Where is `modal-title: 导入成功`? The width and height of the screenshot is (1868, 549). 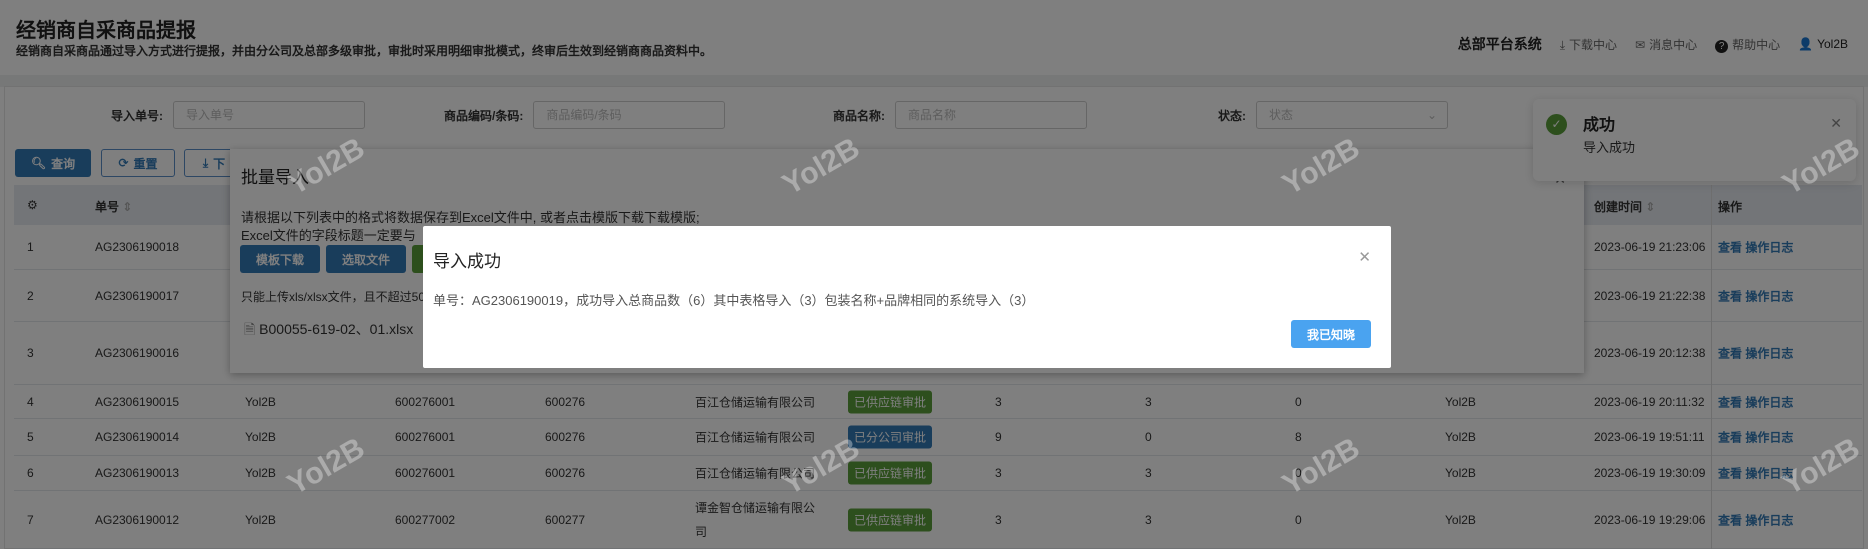
modal-title: 导入成功 is located at coordinates (467, 261).